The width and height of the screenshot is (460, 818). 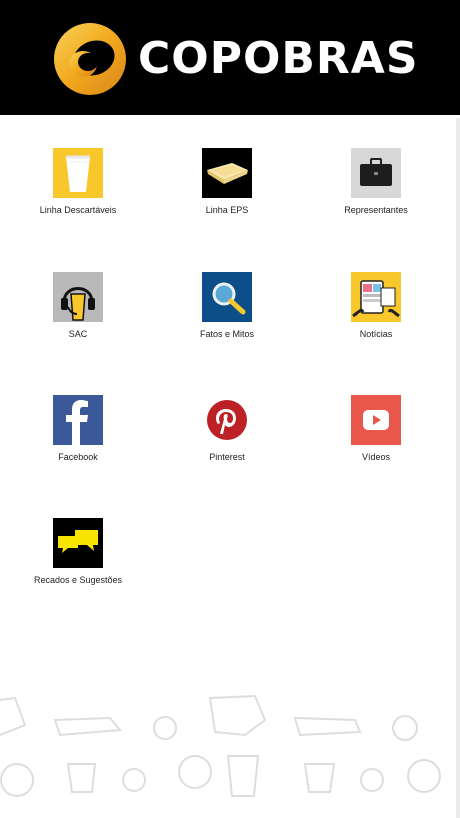 I want to click on menu-item-linha-eps: Linha EPS, so click(x=227, y=181).